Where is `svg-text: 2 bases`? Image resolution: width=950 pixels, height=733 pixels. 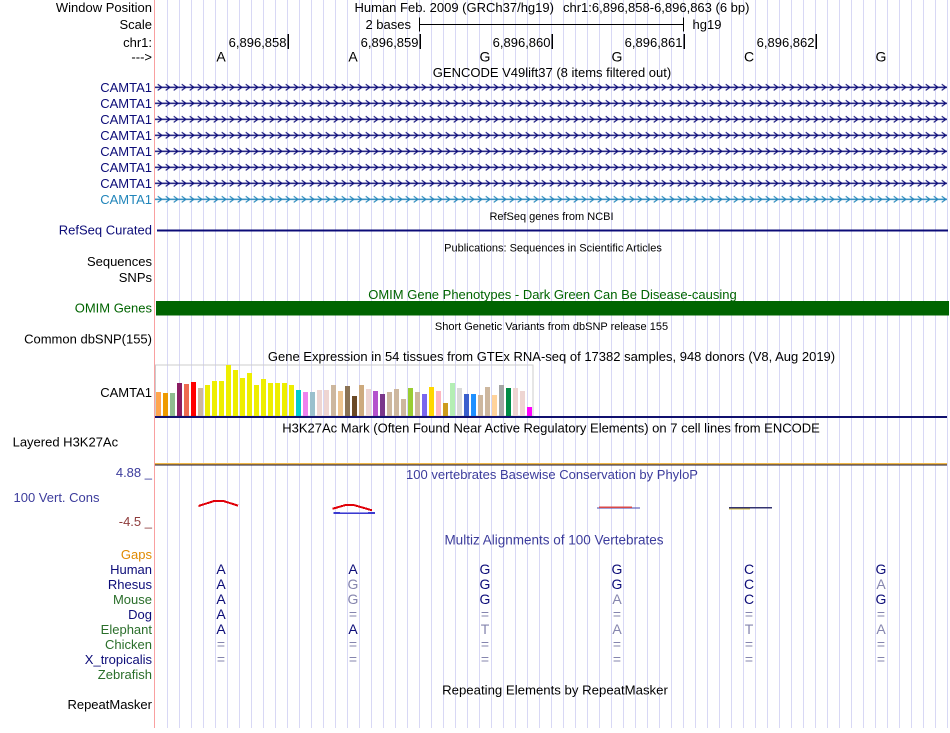 svg-text: 2 bases is located at coordinates (388, 24).